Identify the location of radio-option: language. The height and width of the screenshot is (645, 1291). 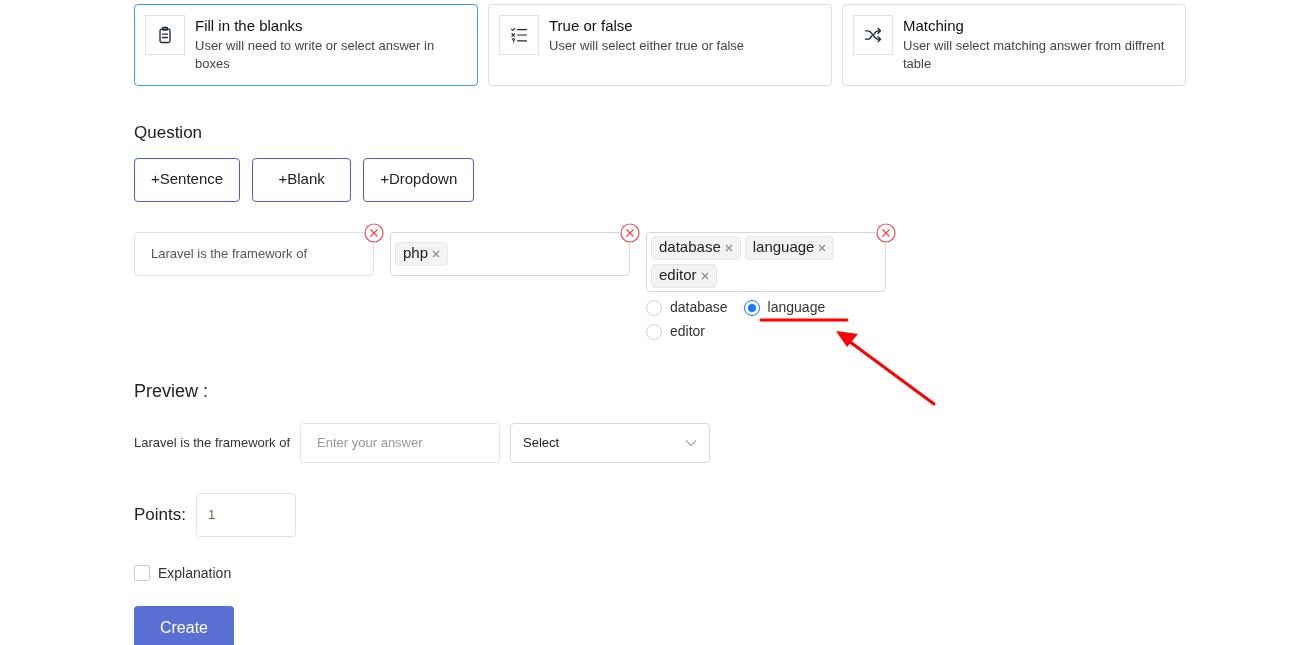
(784, 307).